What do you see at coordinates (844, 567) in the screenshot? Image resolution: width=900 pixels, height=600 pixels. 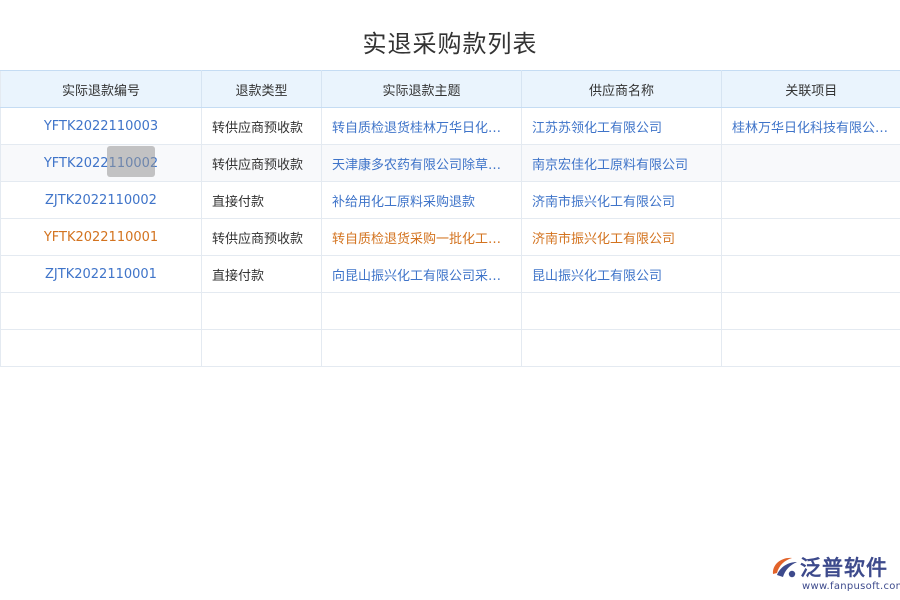 I see `brand-name: 泛普软件` at bounding box center [844, 567].